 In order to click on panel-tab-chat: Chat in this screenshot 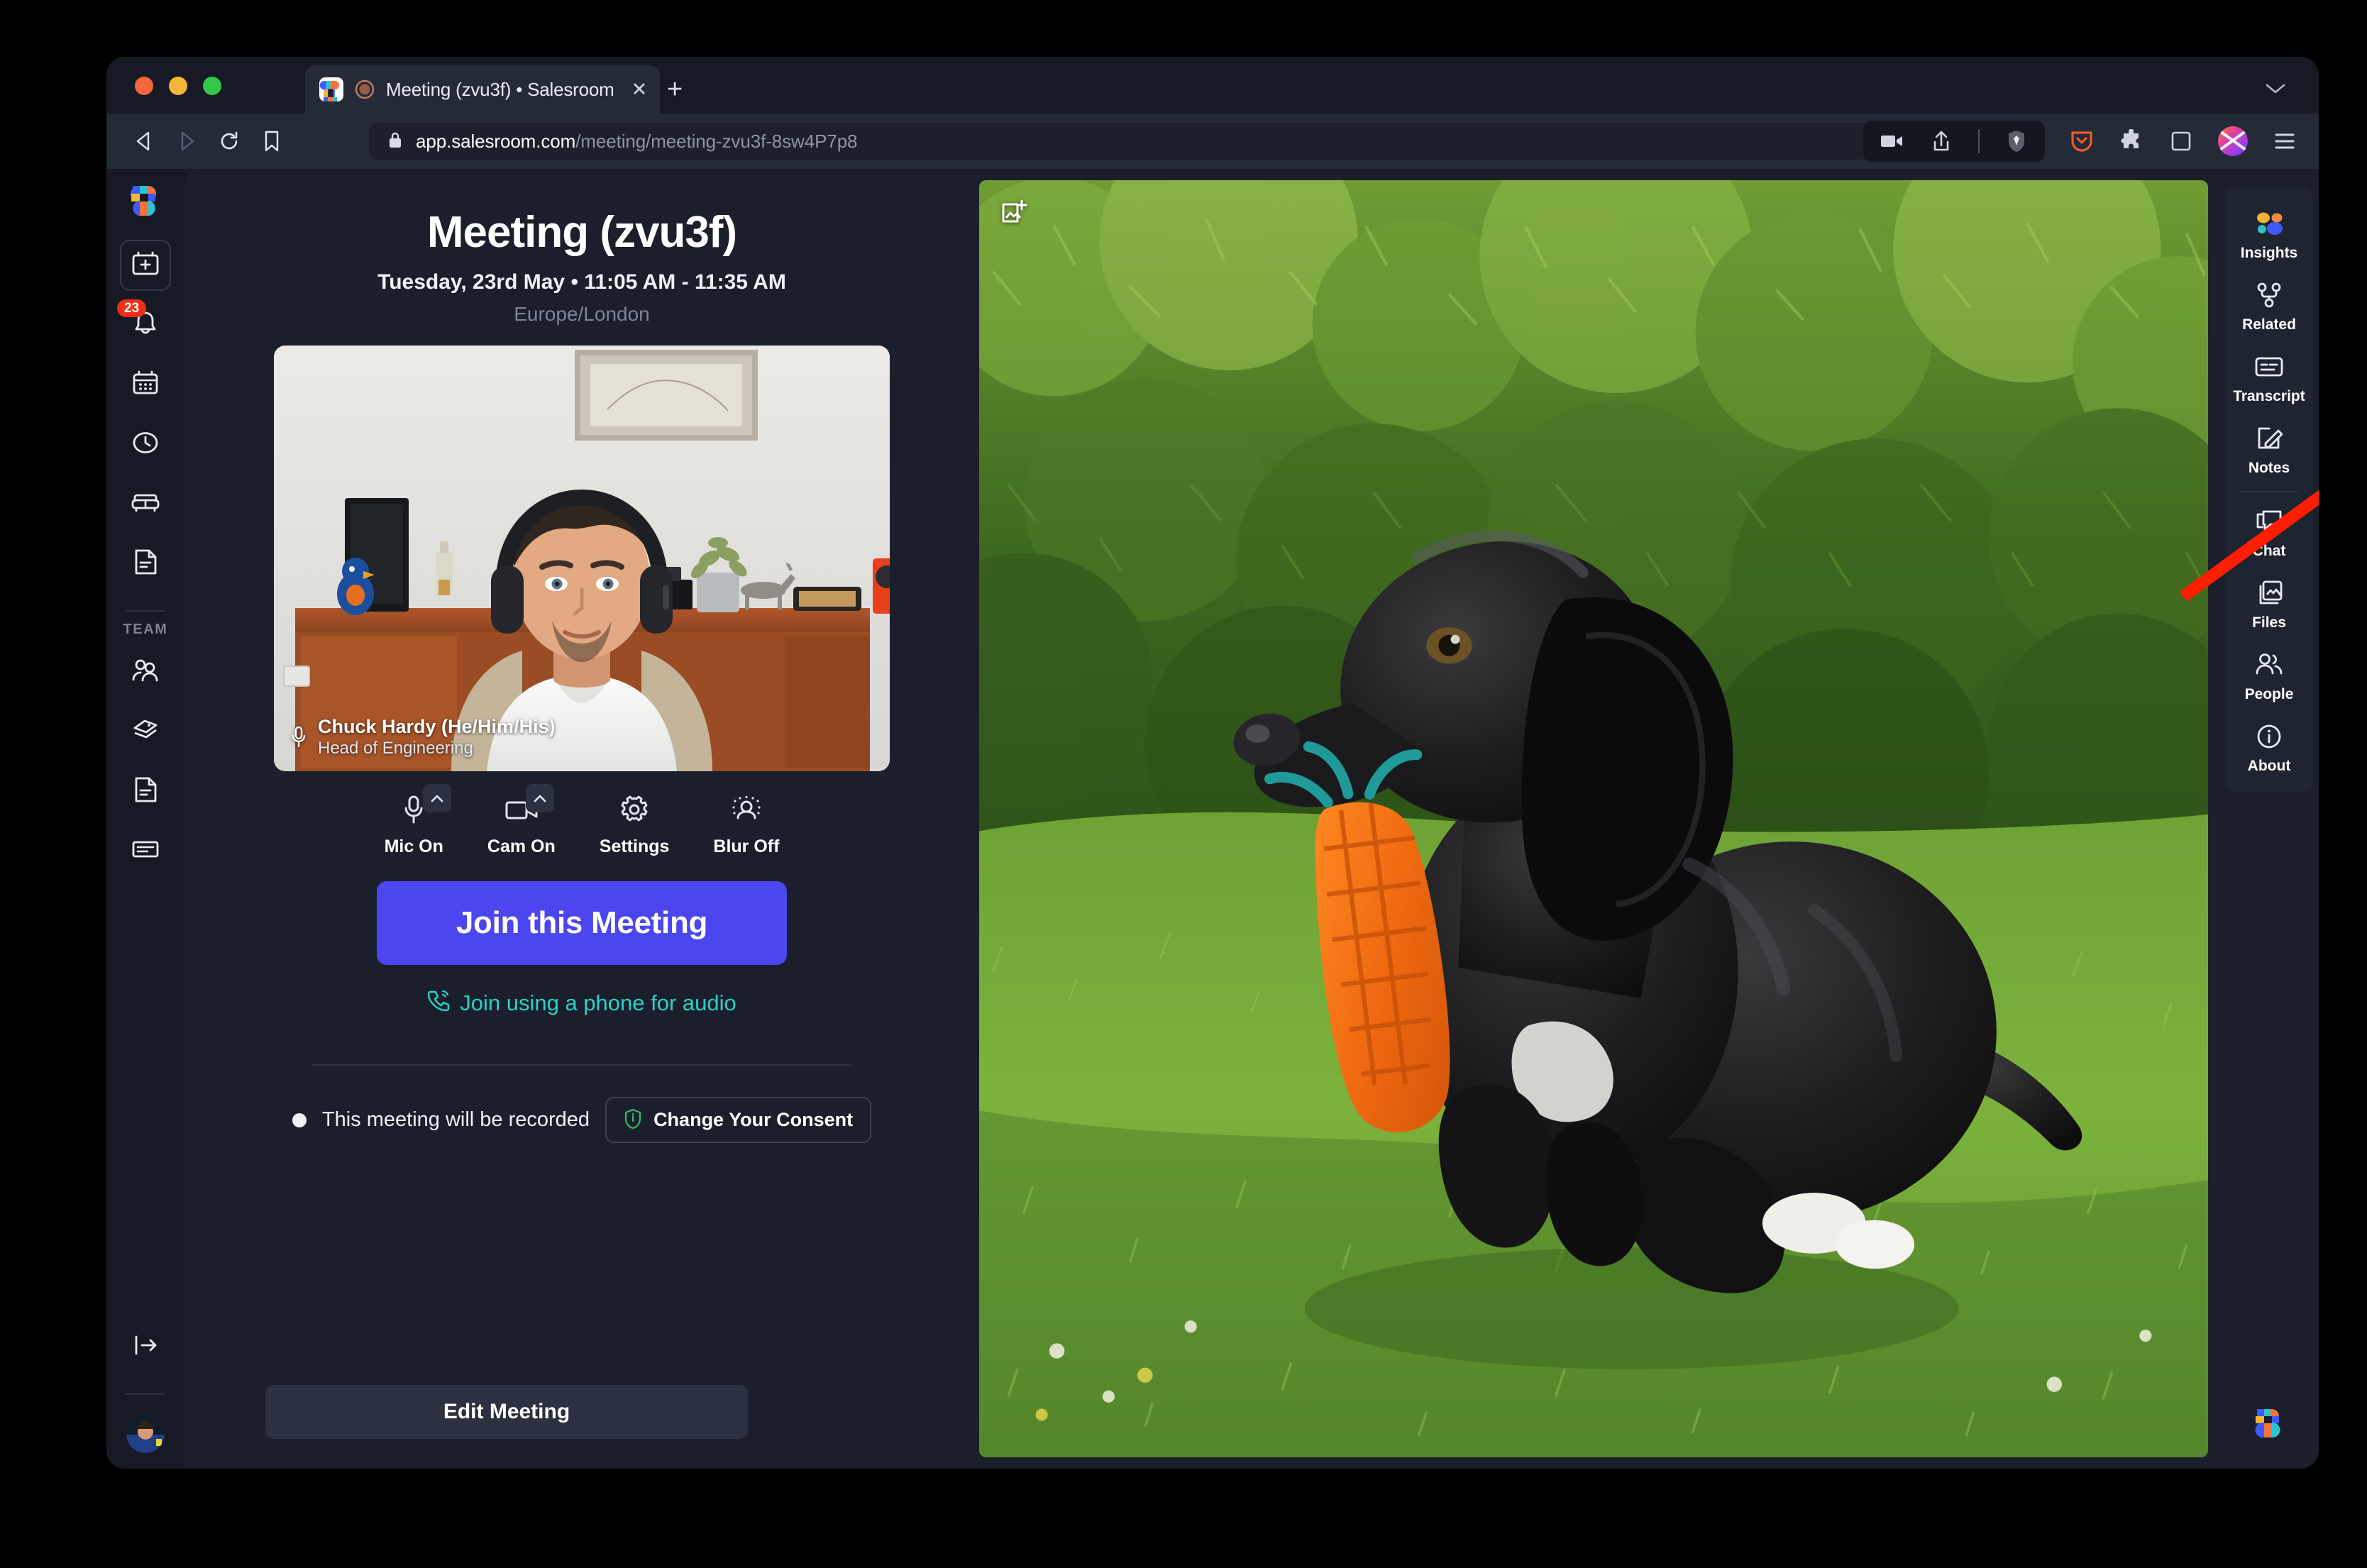, I will do `click(2269, 531)`.